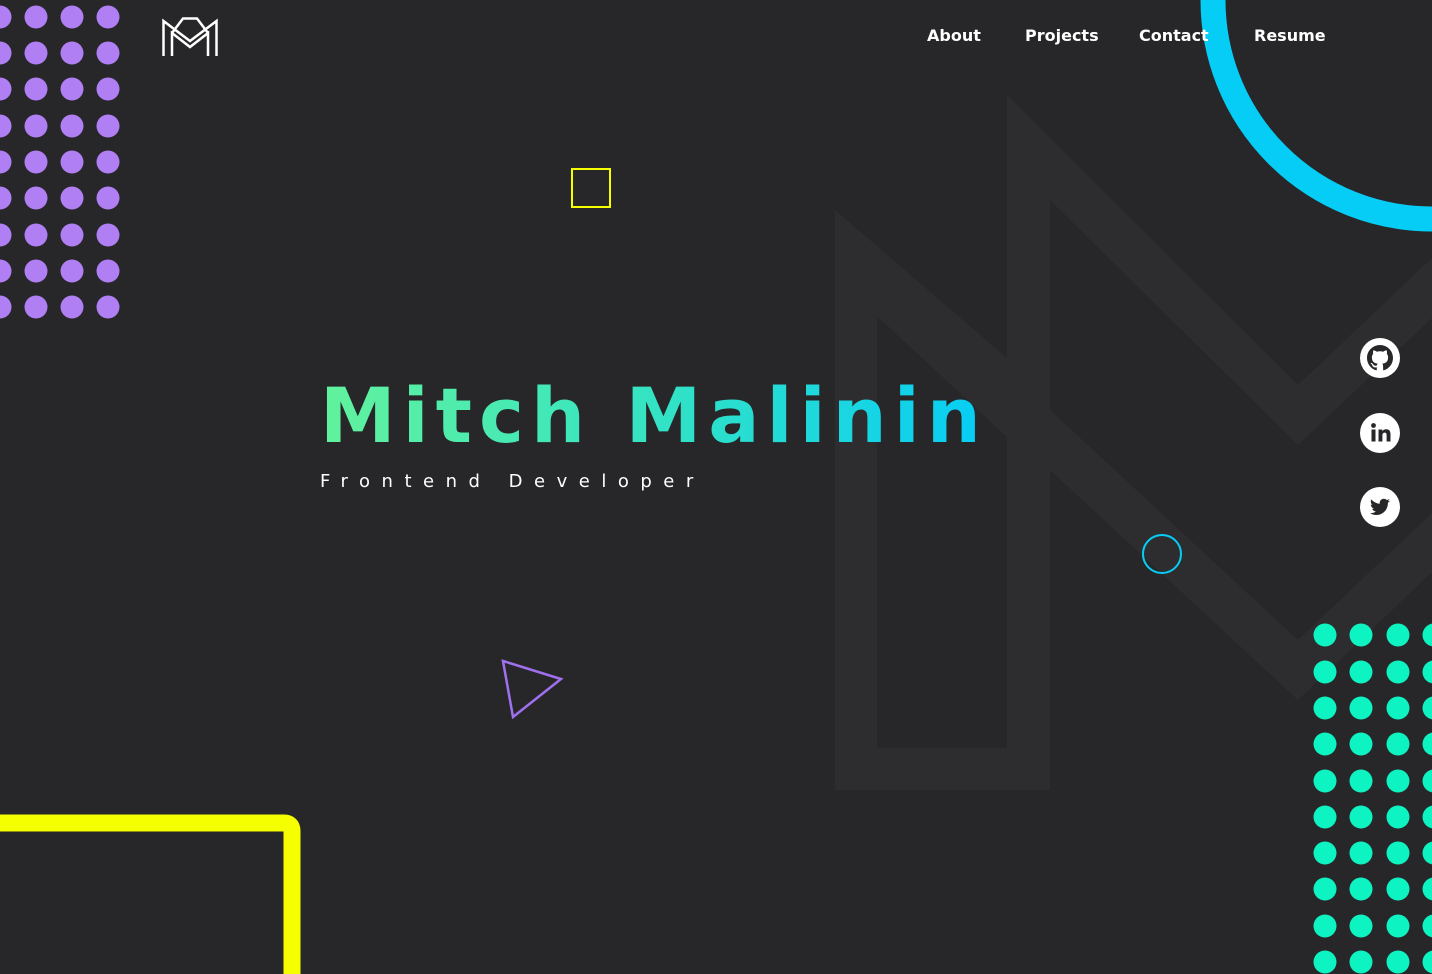  What do you see at coordinates (1372, 798) in the screenshot?
I see `teal-dot-grid-icon` at bounding box center [1372, 798].